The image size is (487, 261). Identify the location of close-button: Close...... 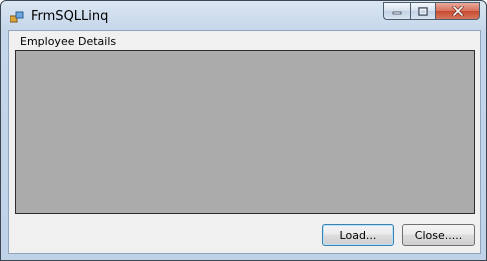
(438, 235).